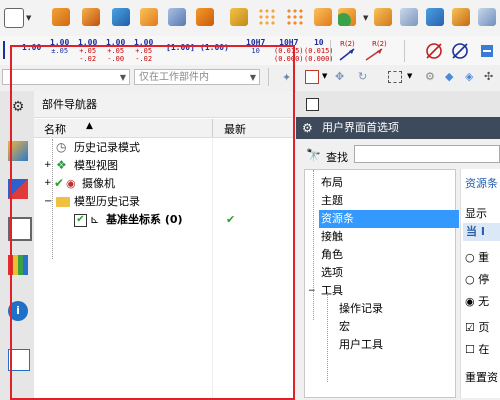 The image size is (500, 400). I want to click on radio-option-3: ◉ 无, so click(477, 301).